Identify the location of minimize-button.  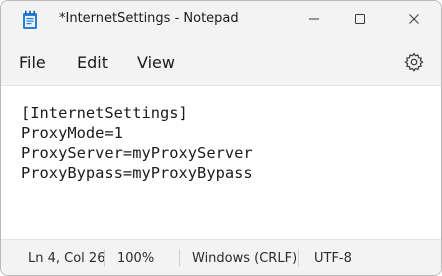
(314, 19).